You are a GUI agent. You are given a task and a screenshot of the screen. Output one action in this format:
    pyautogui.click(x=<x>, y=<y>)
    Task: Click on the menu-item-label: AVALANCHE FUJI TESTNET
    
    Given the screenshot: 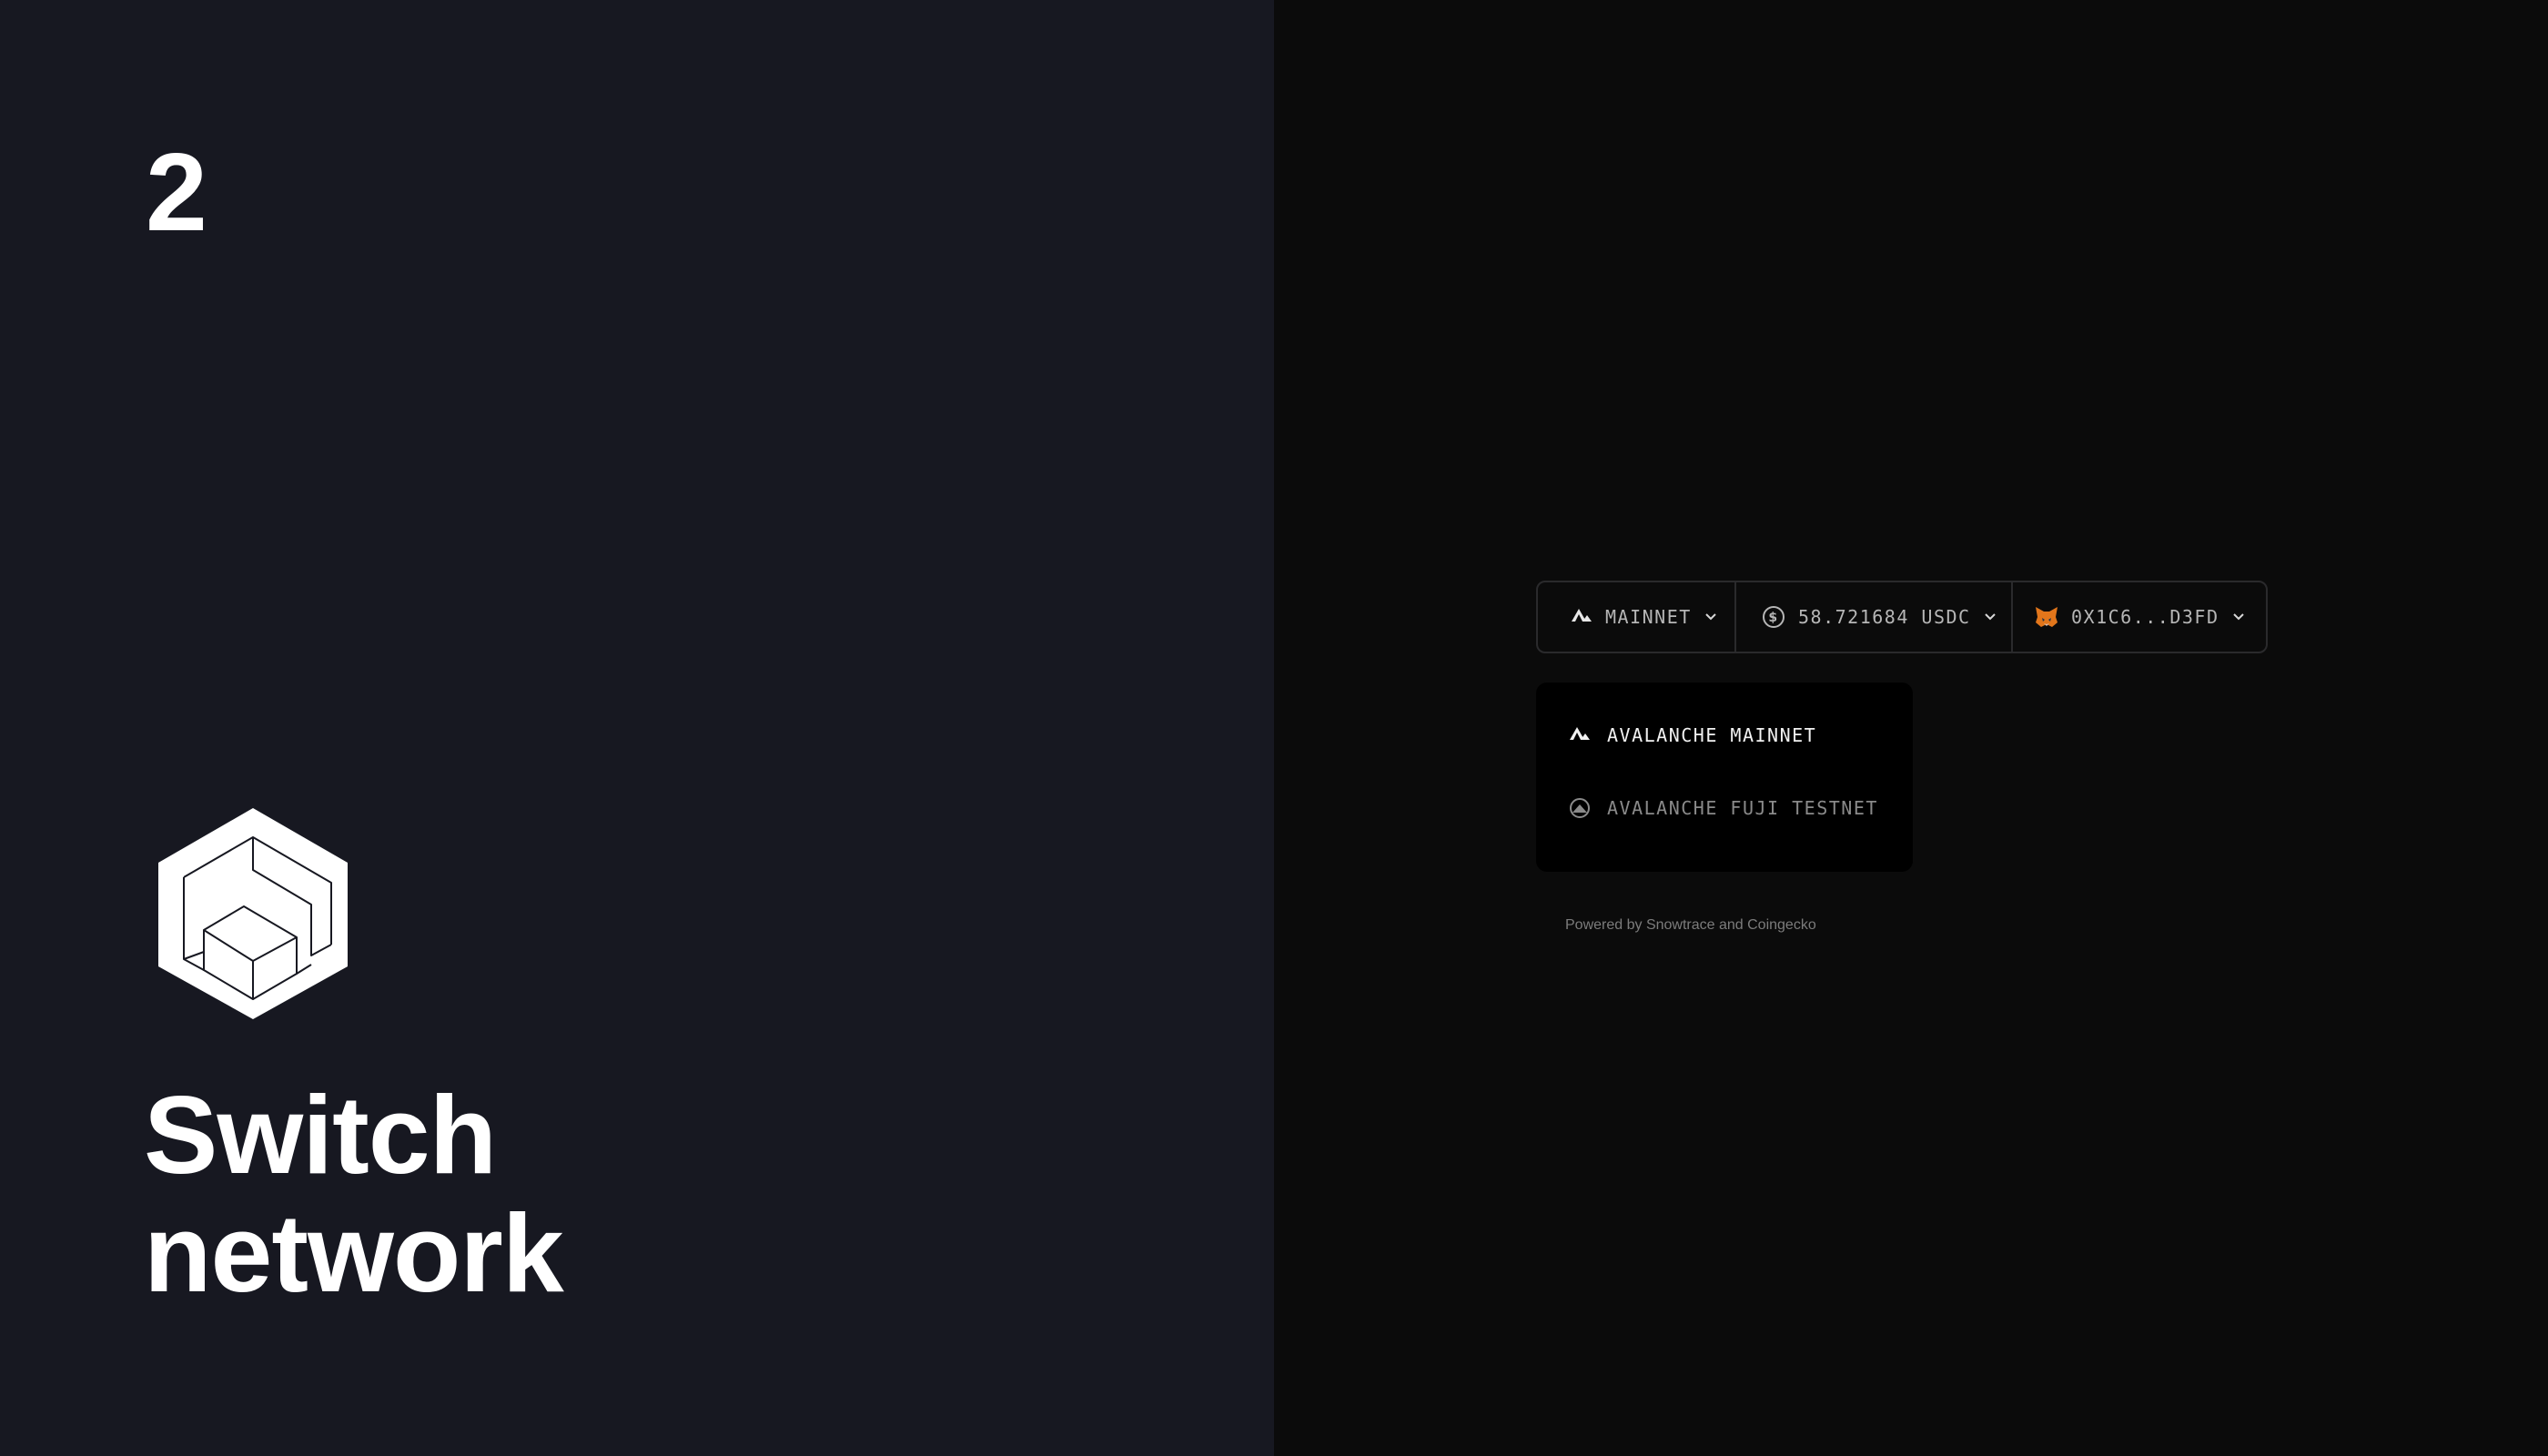 What is the action you would take?
    pyautogui.click(x=1743, y=808)
    